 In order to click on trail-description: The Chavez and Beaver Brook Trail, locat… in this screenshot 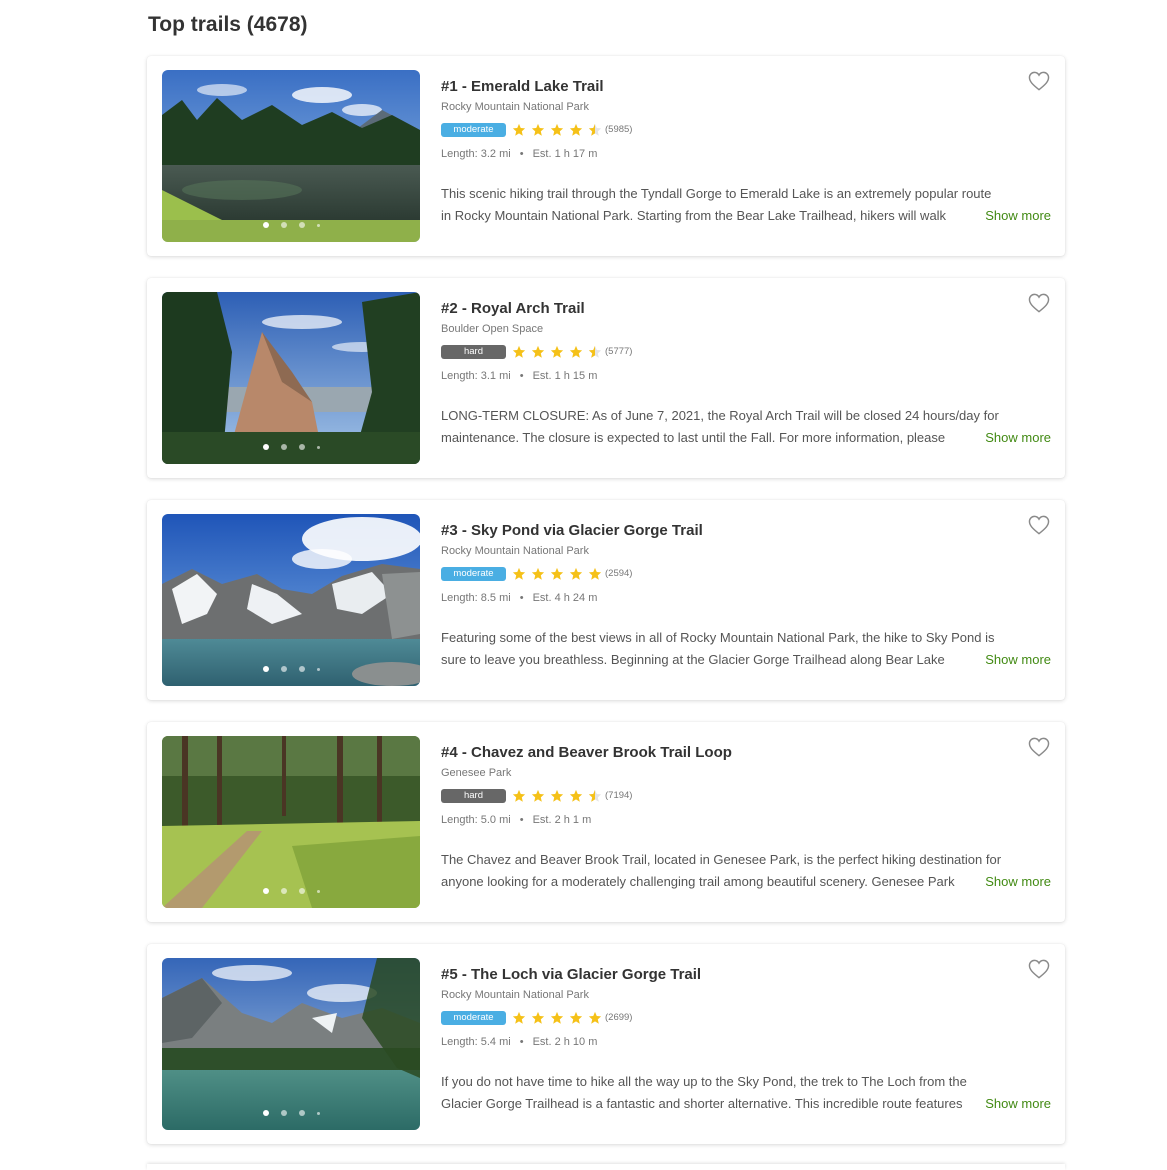, I will do `click(746, 871)`.